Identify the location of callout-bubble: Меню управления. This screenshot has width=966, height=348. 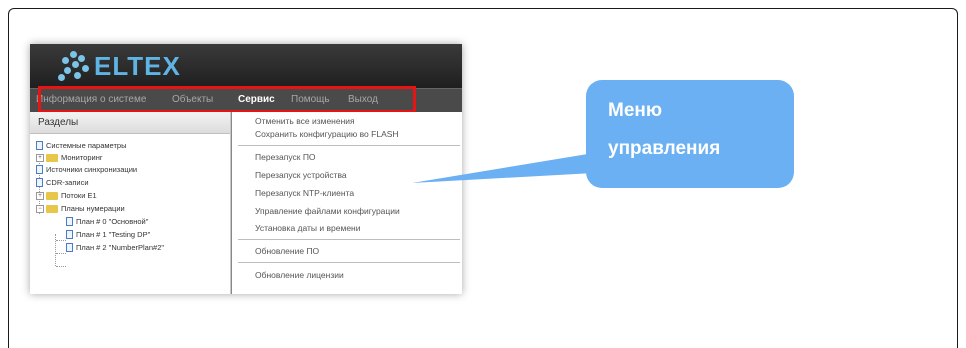
(690, 134).